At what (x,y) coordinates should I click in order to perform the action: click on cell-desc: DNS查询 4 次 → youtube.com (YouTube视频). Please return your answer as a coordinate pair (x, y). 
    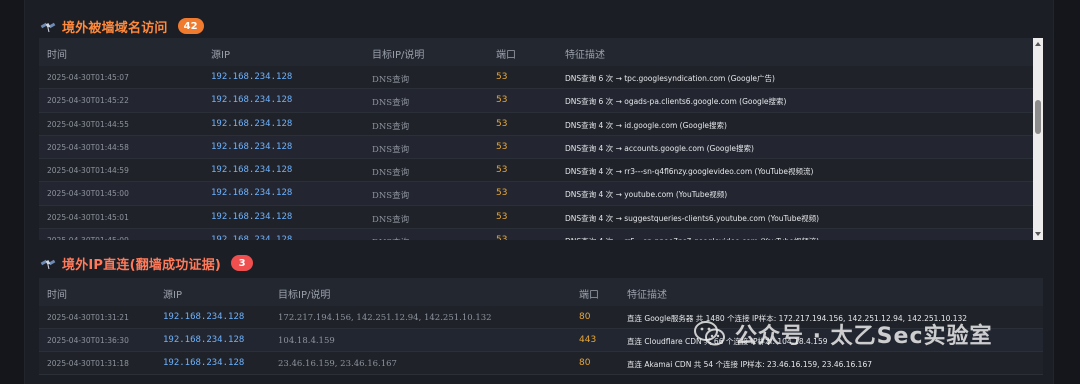
    Looking at the image, I should click on (646, 195).